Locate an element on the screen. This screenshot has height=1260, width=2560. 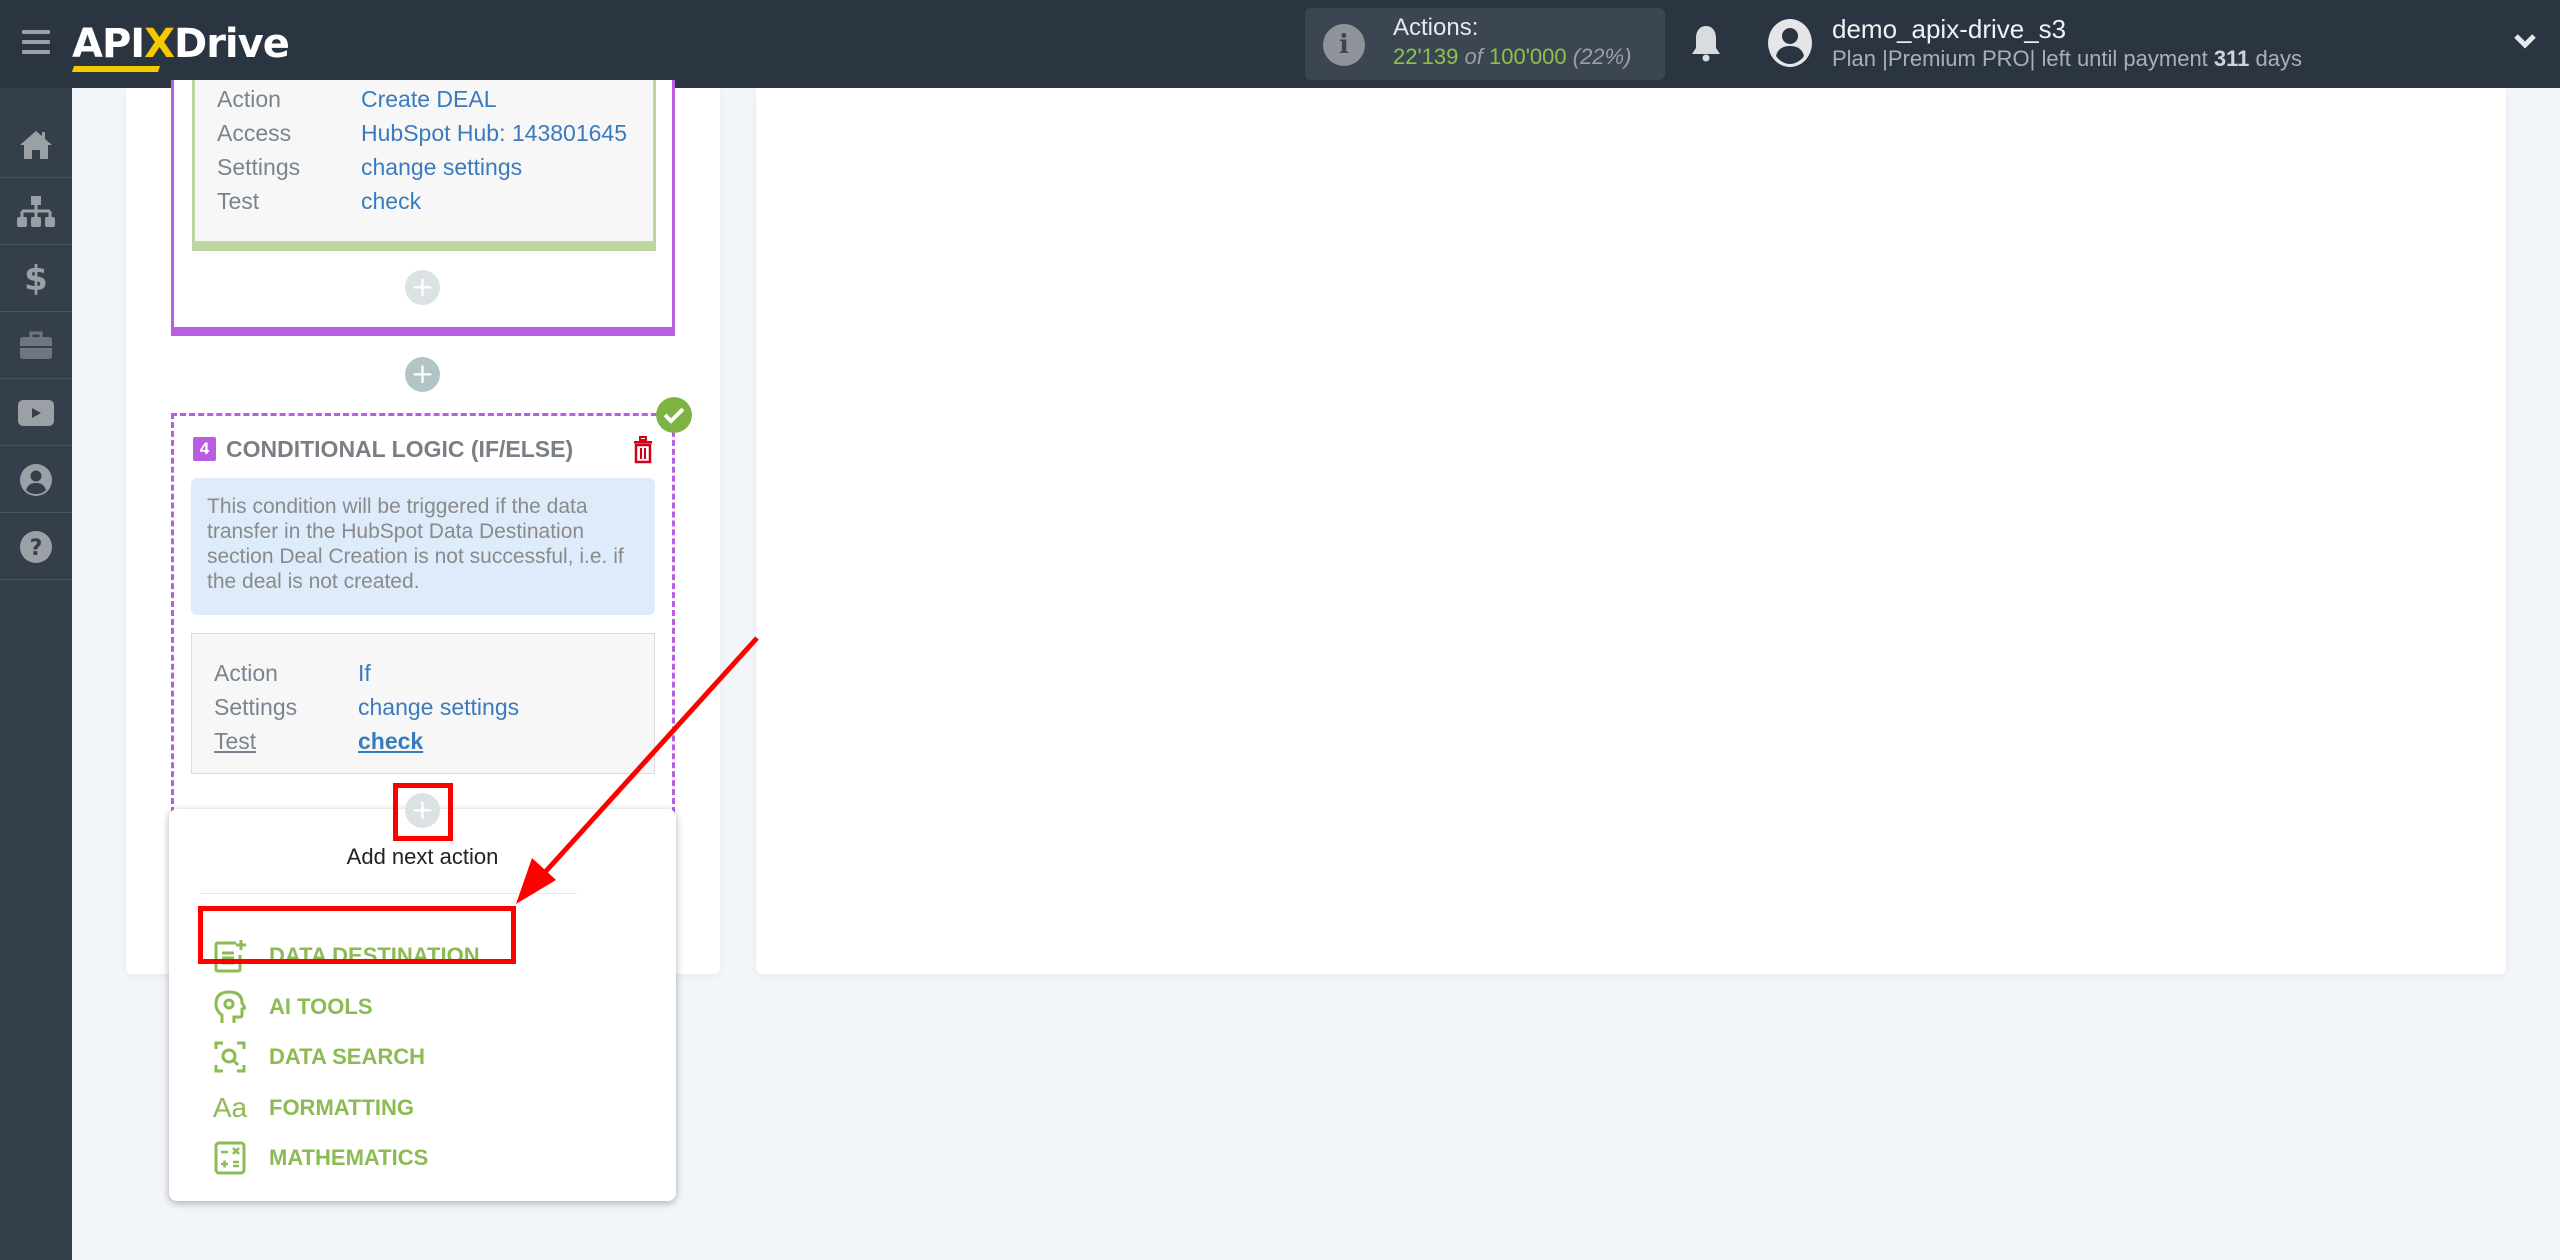
menu-item-label: AI TOOLS is located at coordinates (321, 1006).